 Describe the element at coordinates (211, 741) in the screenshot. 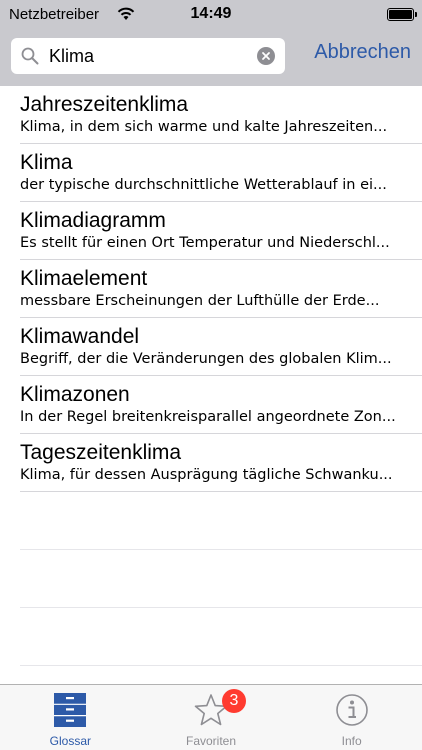

I see `tab-label: Favoriten` at that location.